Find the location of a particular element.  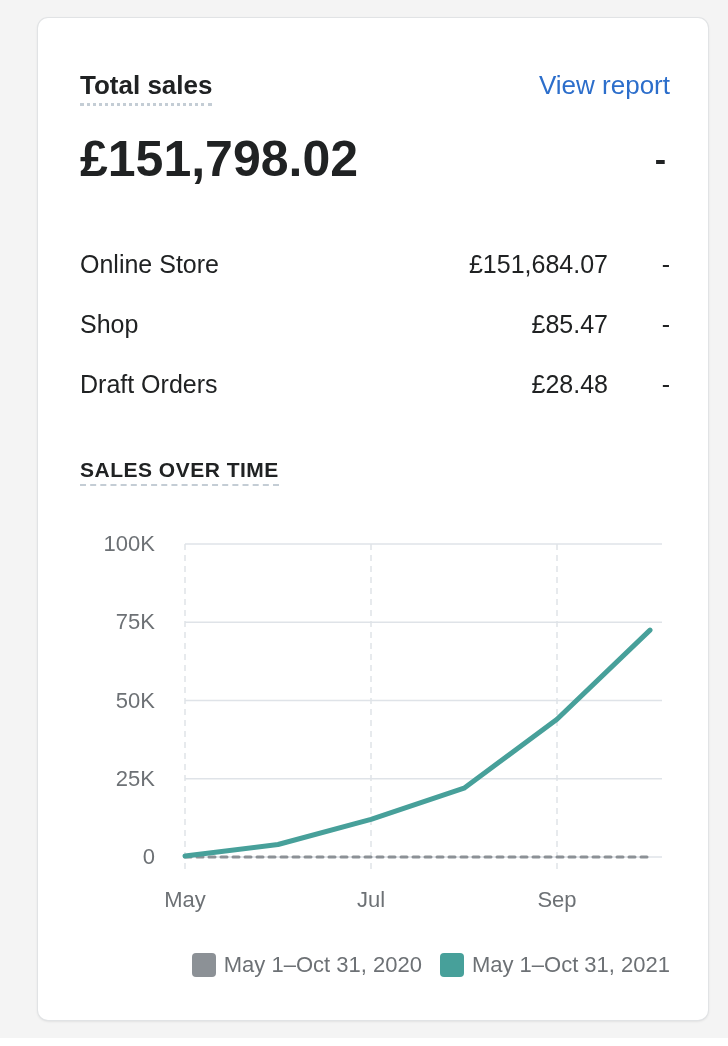

channel-amount: £85.47 is located at coordinates (569, 324).